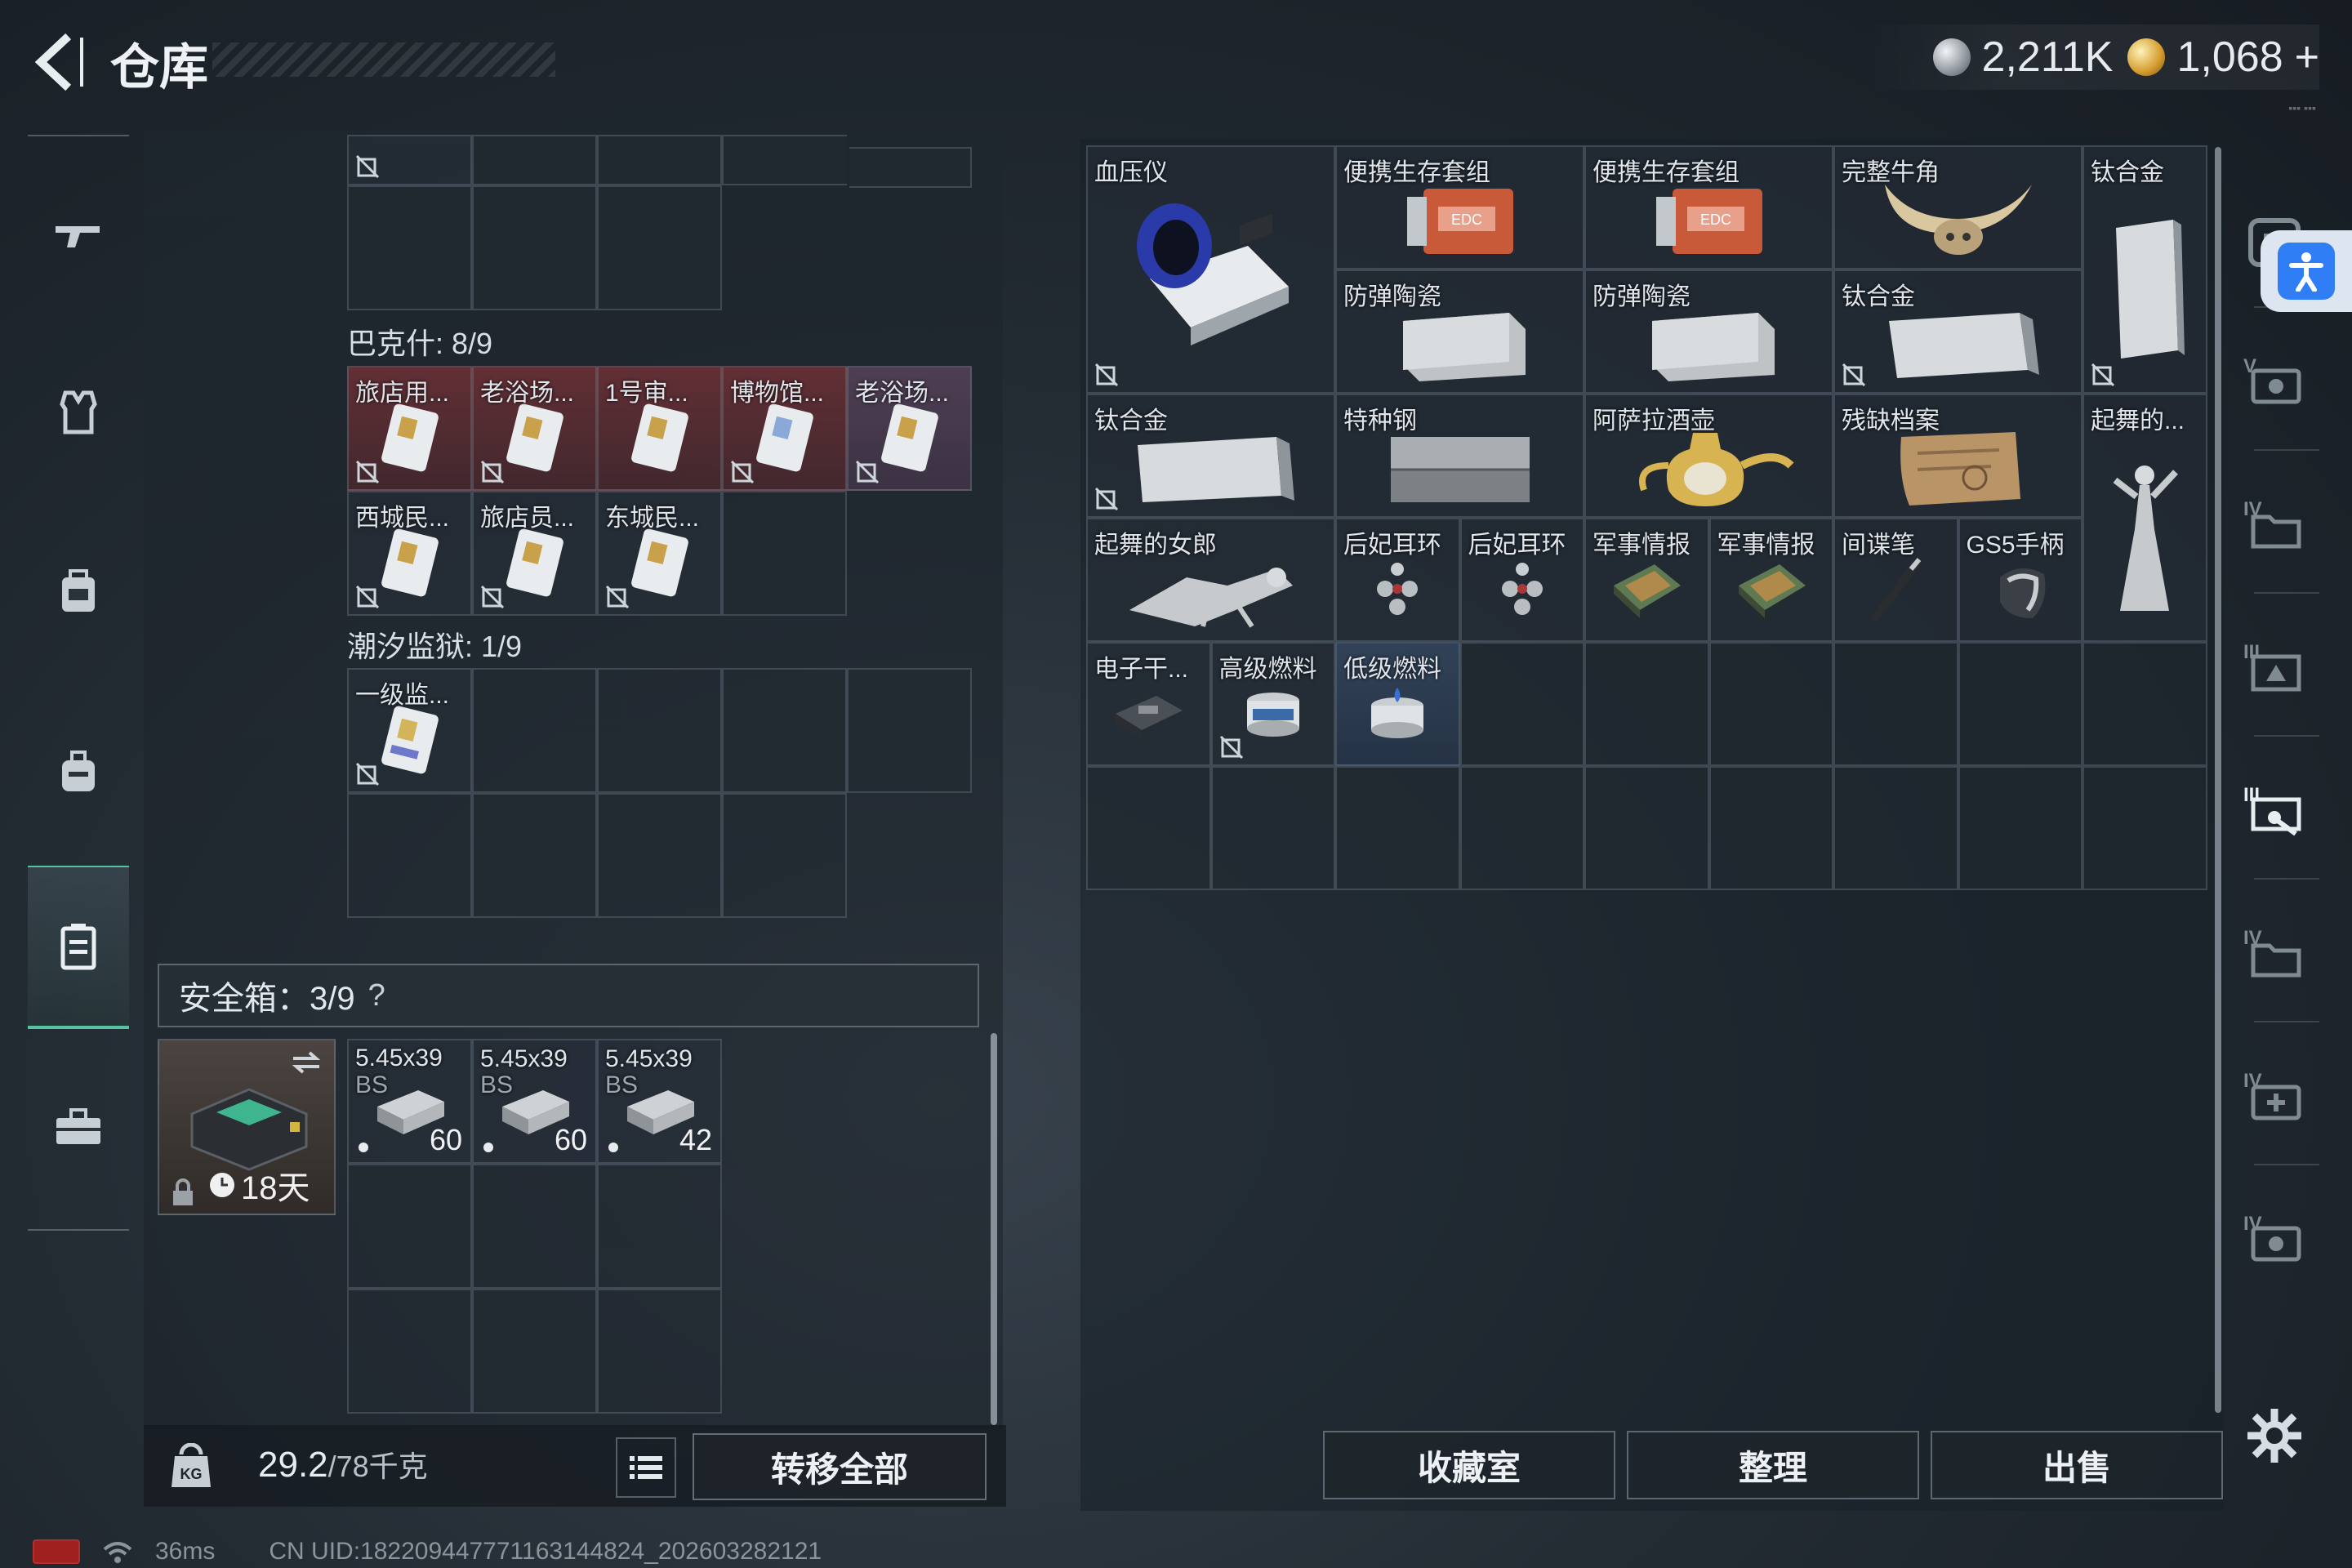 The image size is (2352, 1568). What do you see at coordinates (2274, 1094) in the screenshot?
I see `stash-tab-iv-medical: IV` at bounding box center [2274, 1094].